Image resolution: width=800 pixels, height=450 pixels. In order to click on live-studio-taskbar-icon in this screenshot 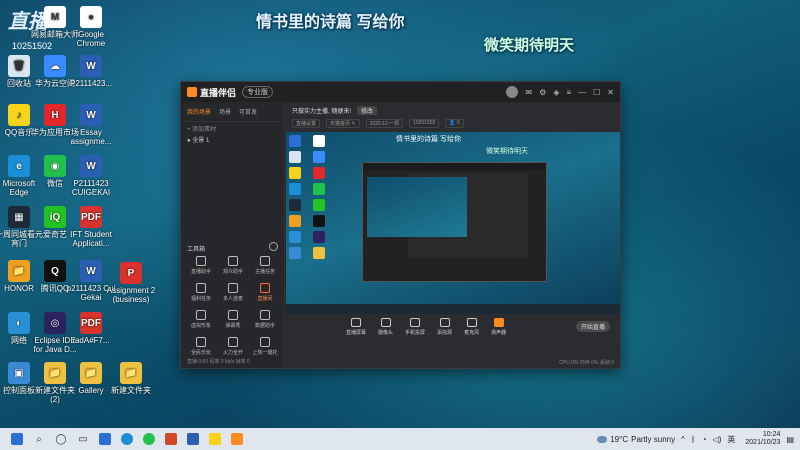, I will do `click(237, 439)`.